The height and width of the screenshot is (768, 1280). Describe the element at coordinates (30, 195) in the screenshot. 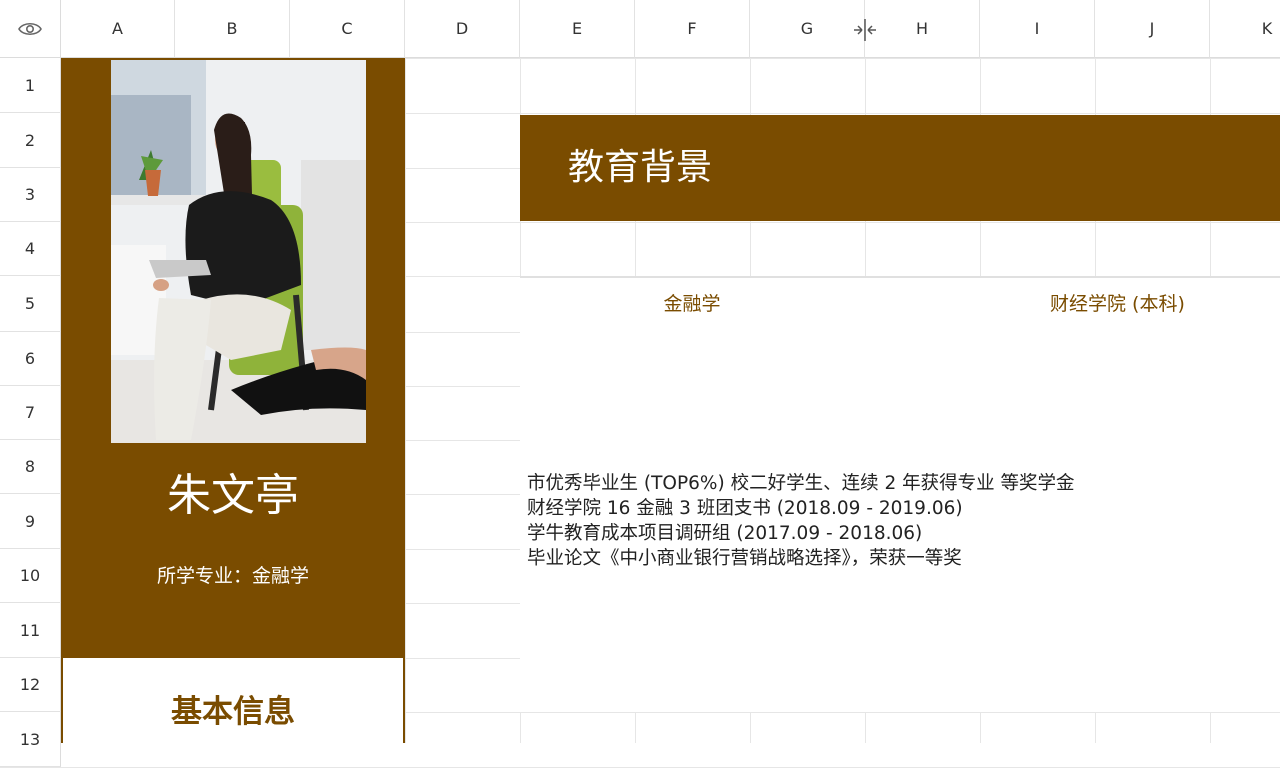

I see `row-header-3: 3` at that location.